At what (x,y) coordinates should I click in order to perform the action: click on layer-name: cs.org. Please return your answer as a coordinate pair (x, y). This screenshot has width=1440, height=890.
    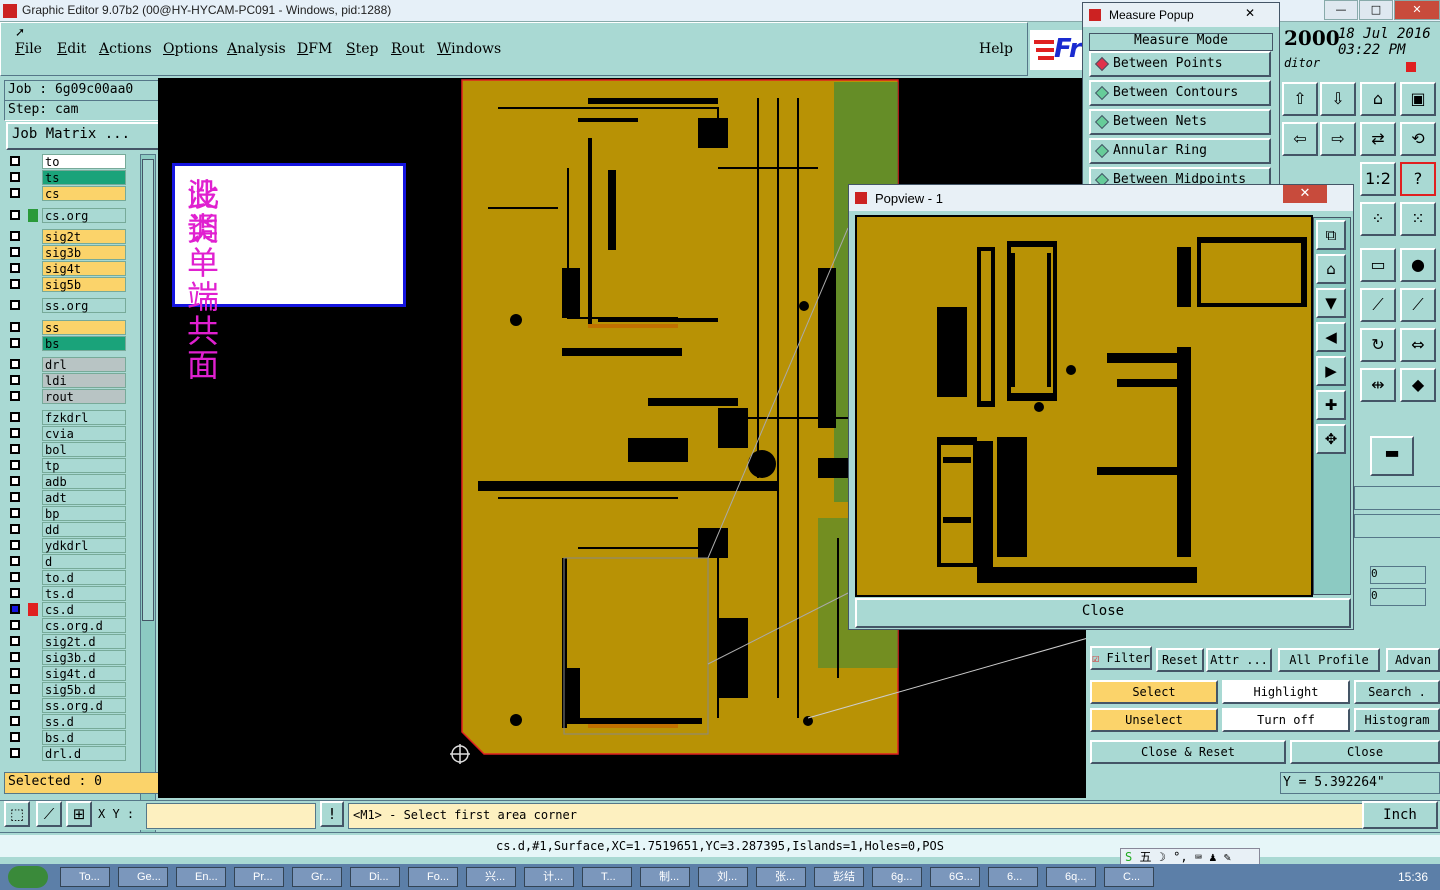
    Looking at the image, I should click on (84, 215).